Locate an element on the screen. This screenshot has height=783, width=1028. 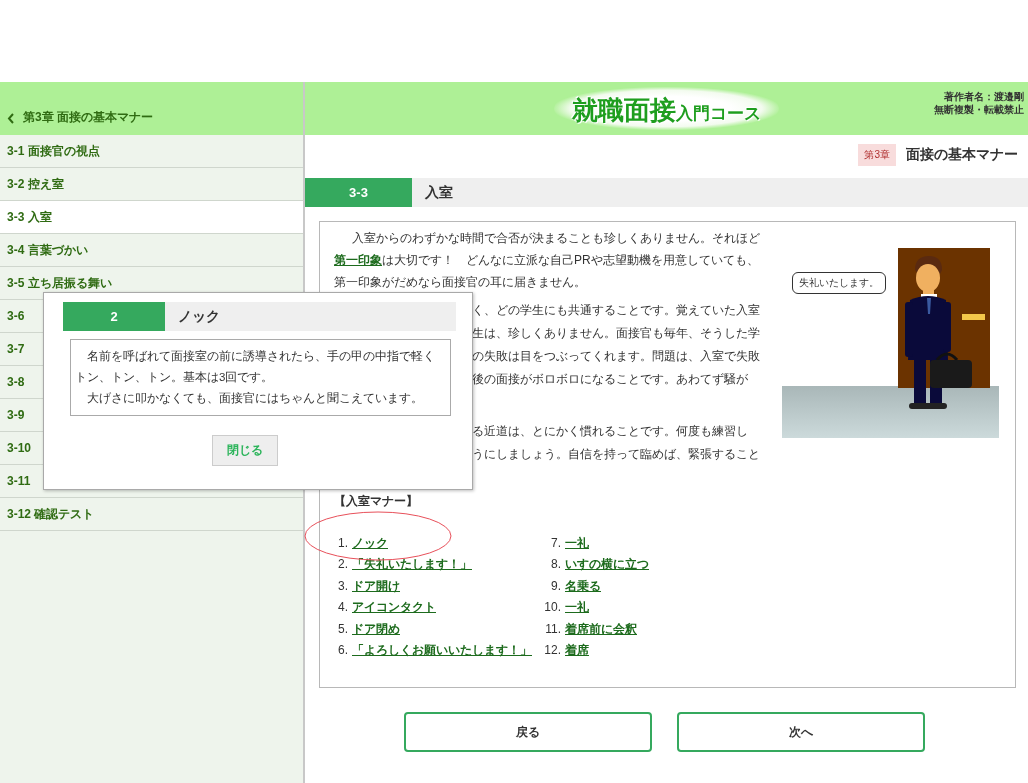
manner-link: 「よろしくお願いいたします！」 is located at coordinates (442, 650).